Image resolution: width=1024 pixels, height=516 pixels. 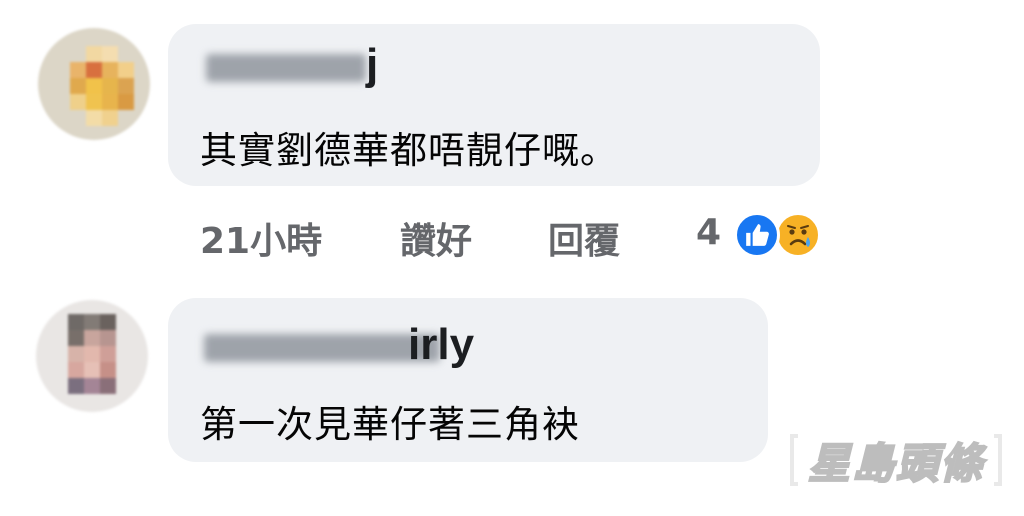 What do you see at coordinates (708, 232) in the screenshot?
I see `reaction-count: 4` at bounding box center [708, 232].